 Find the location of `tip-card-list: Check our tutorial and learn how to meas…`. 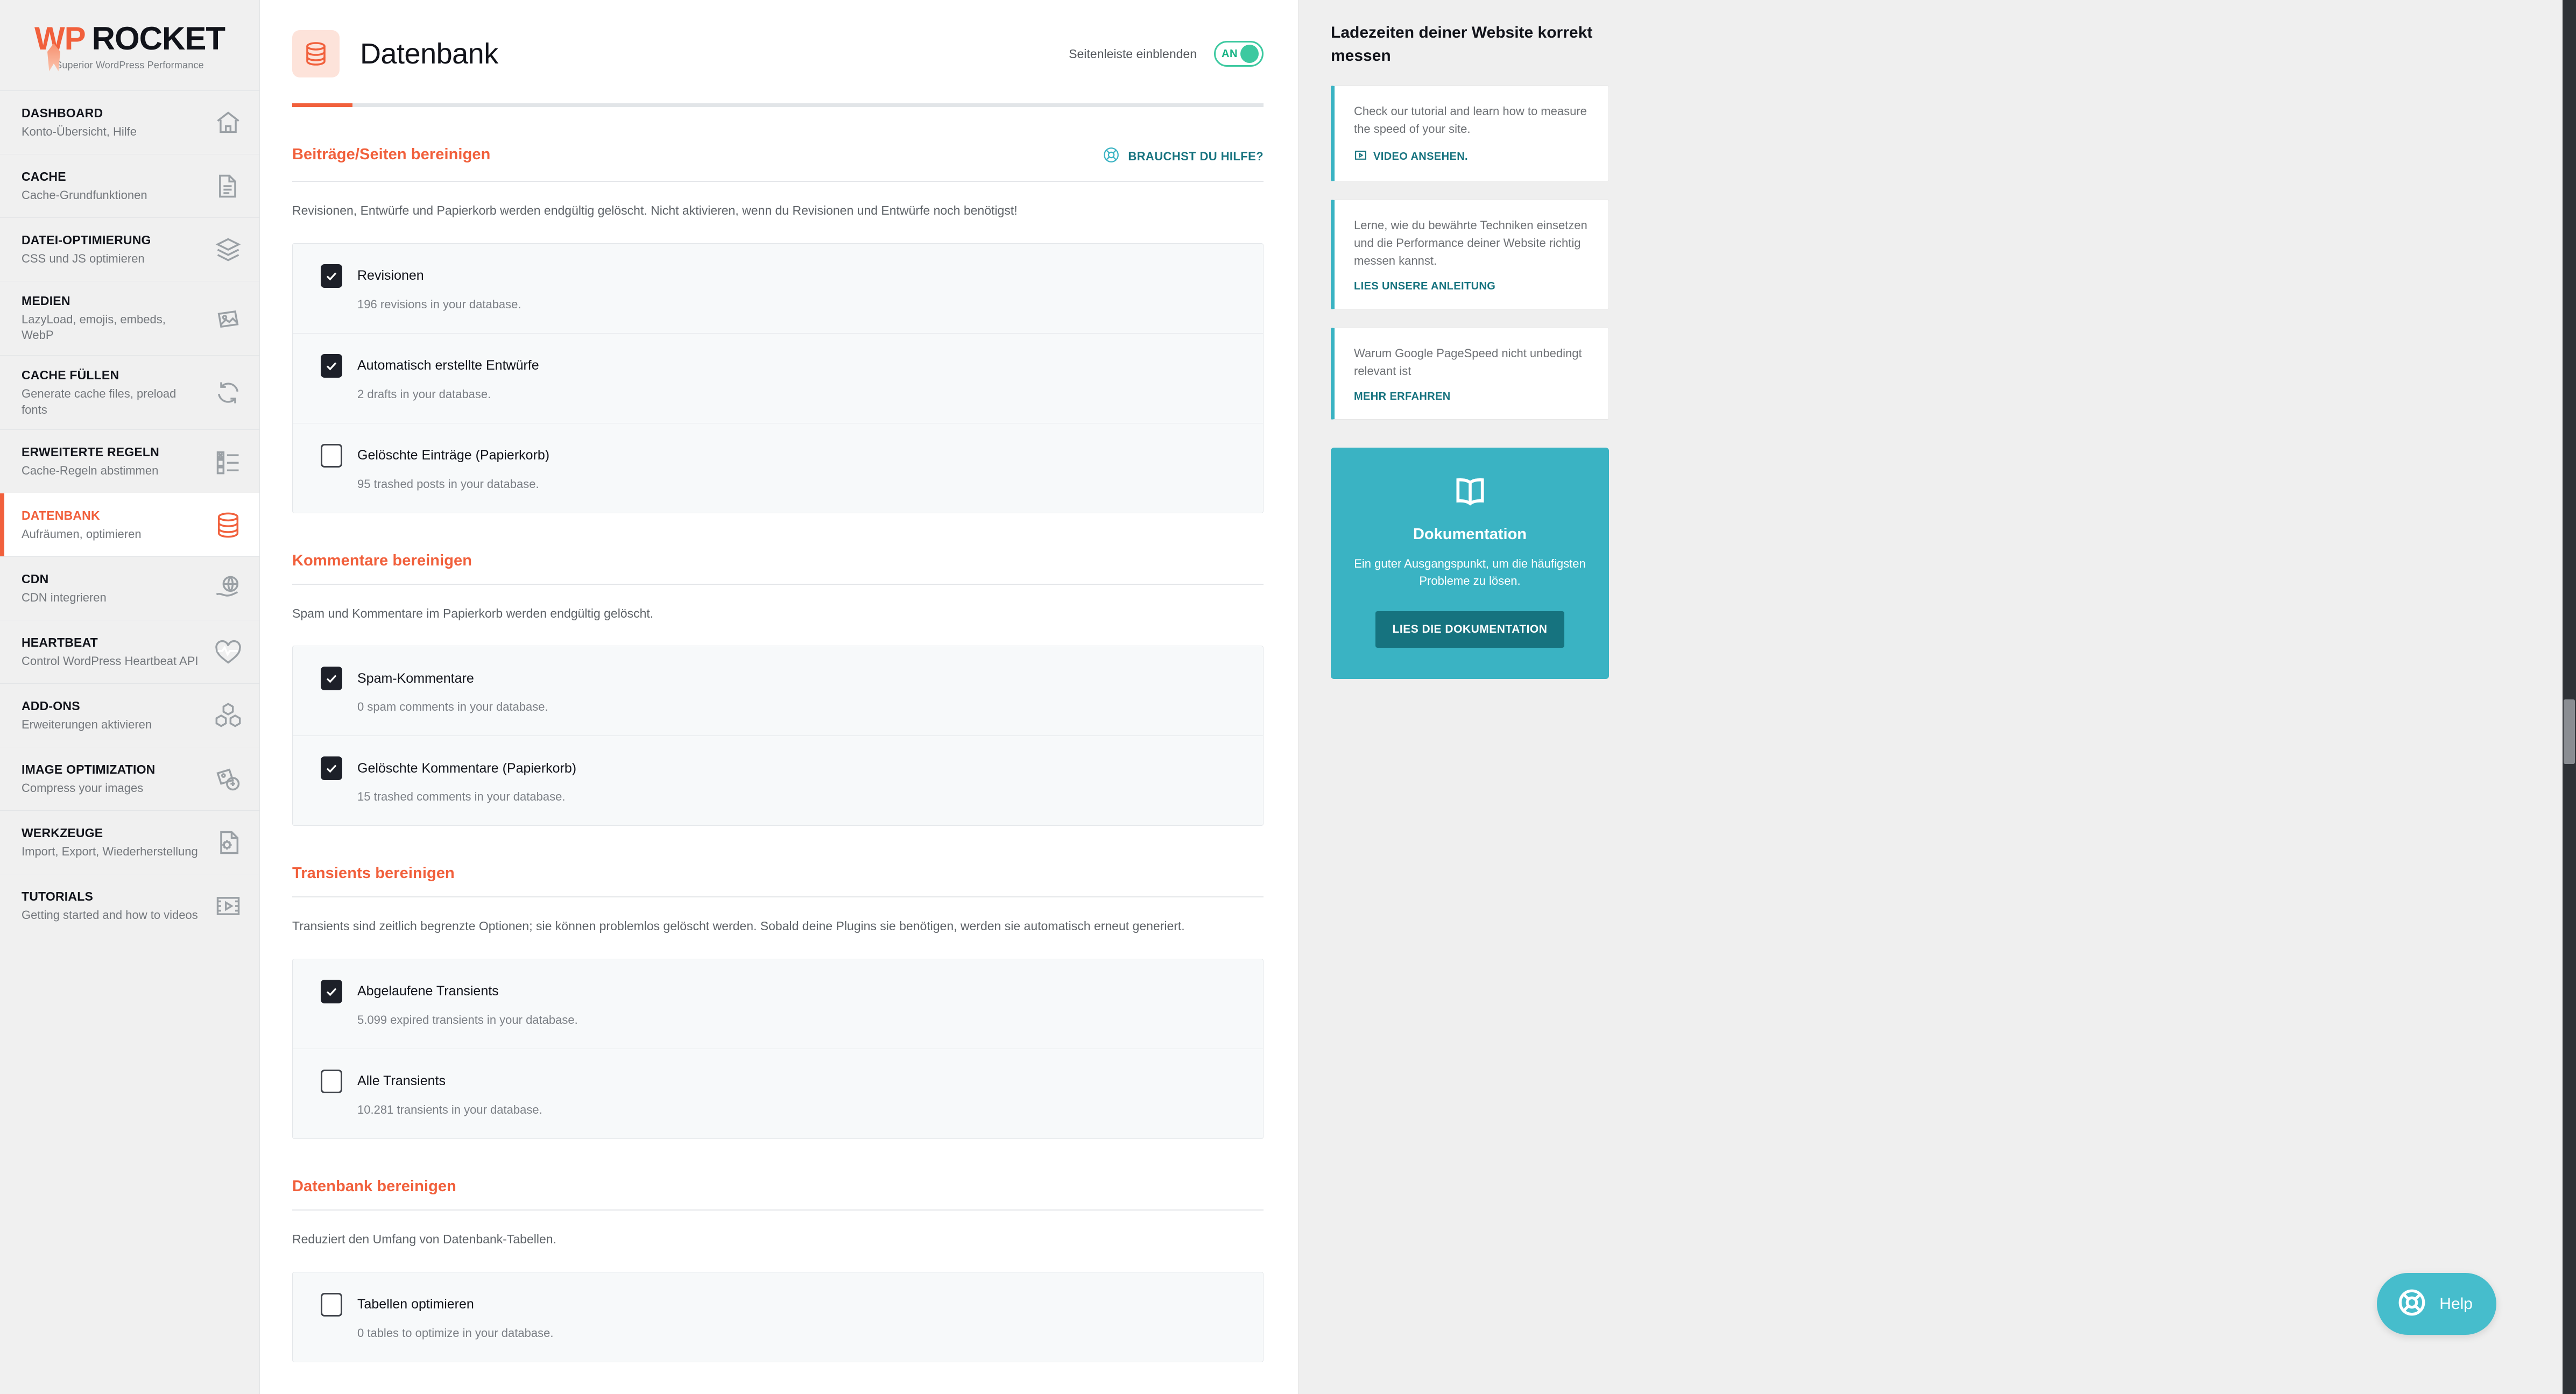

tip-card-list: Check our tutorial and learn how to meas… is located at coordinates (1470, 253).